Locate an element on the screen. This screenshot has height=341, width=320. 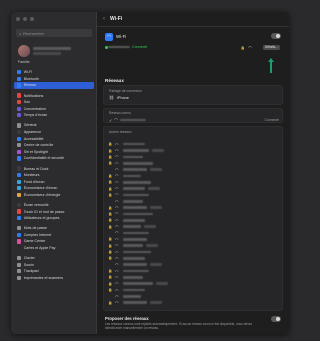
family-label: Famille is located at coordinates (24, 62).